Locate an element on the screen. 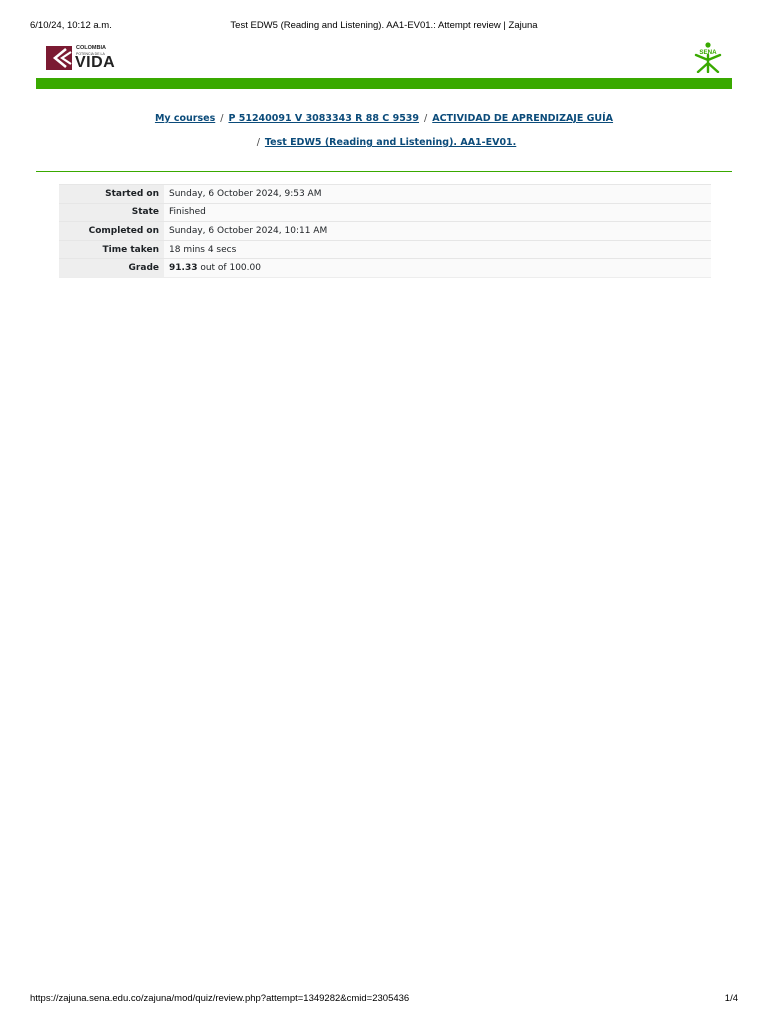 The image size is (768, 1024). state-label: State is located at coordinates (111, 212).